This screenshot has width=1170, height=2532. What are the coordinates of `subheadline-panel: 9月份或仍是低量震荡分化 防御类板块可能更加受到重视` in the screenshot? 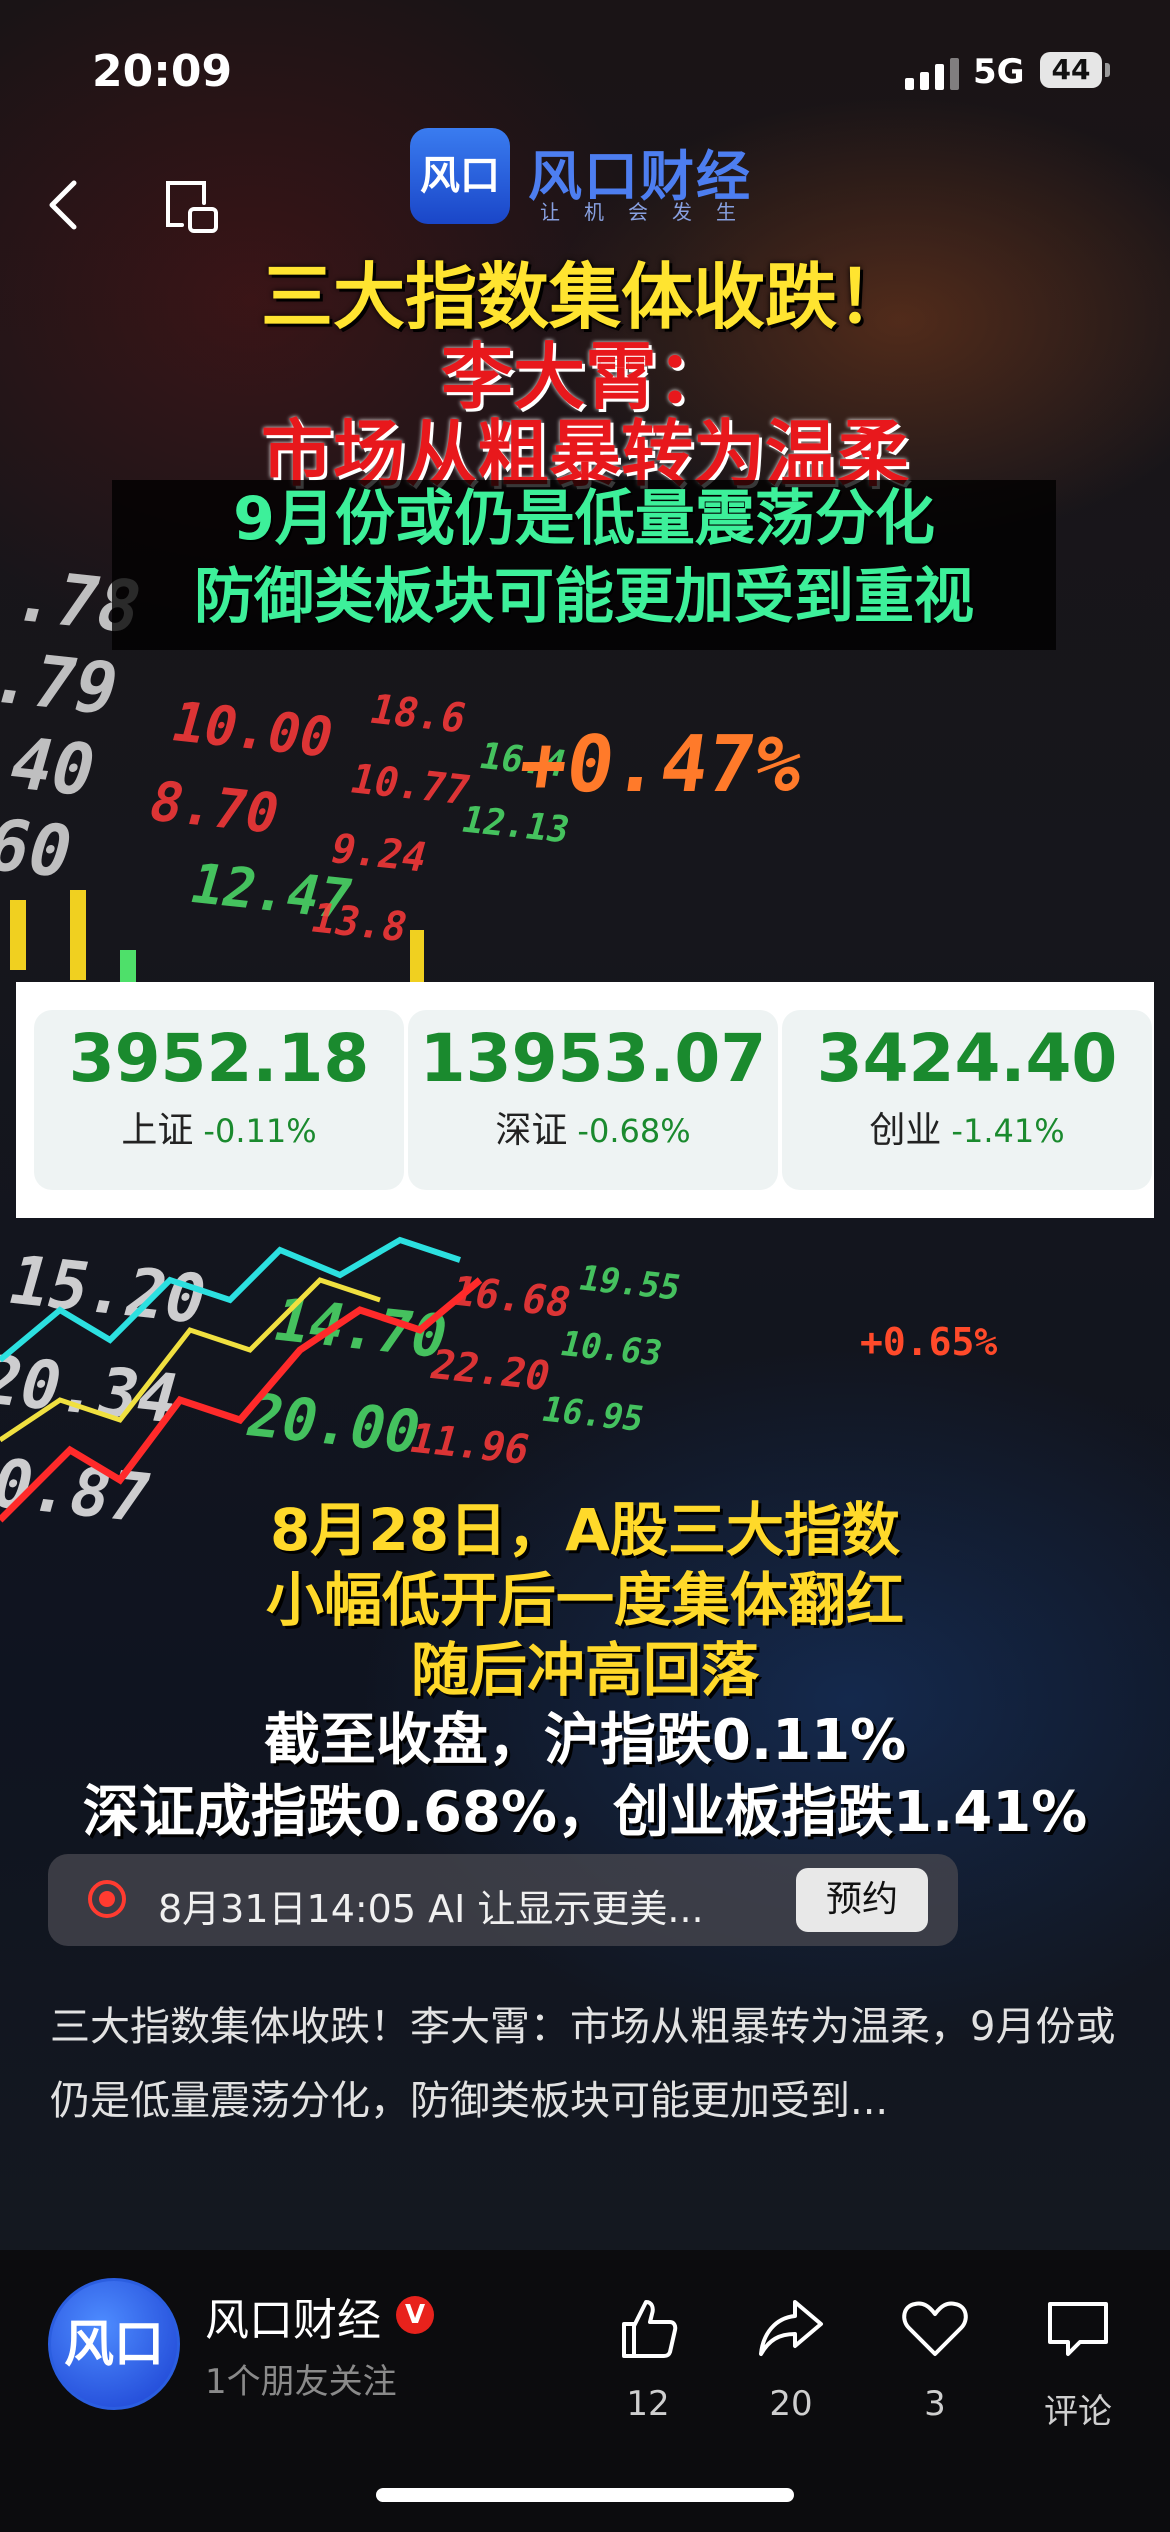 It's located at (584, 565).